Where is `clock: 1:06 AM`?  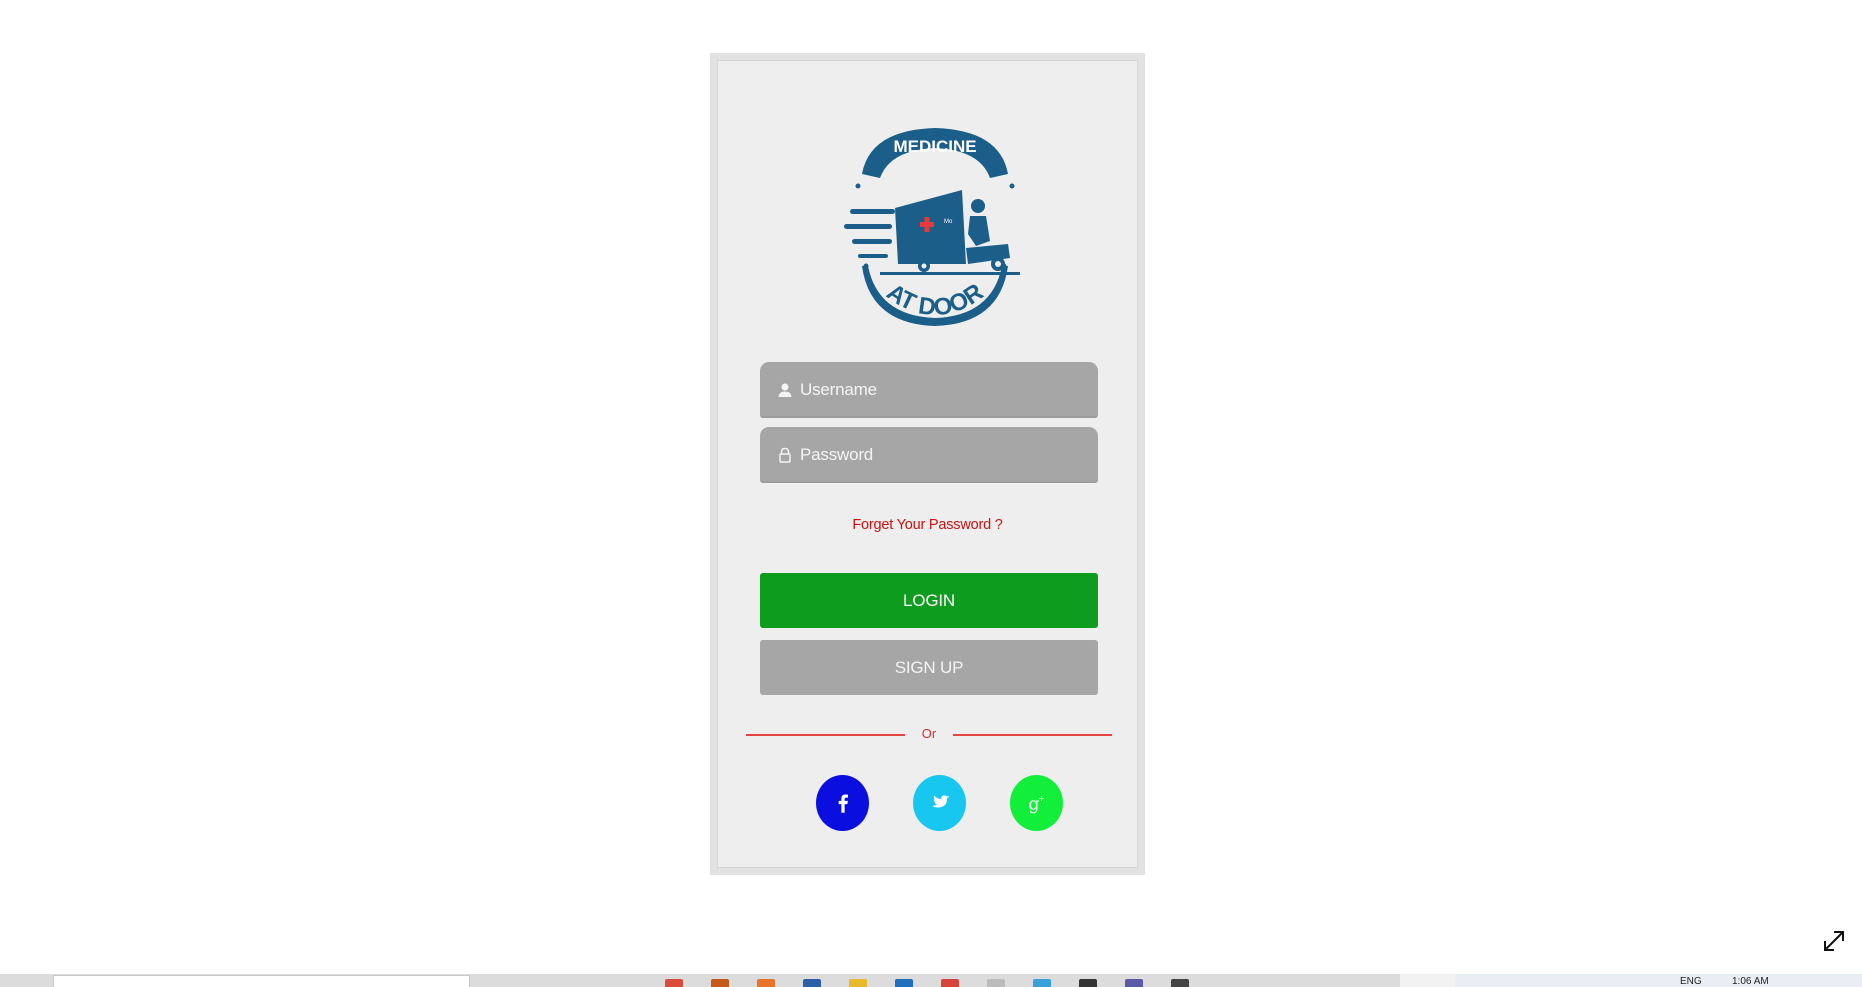 clock: 1:06 AM is located at coordinates (1750, 981).